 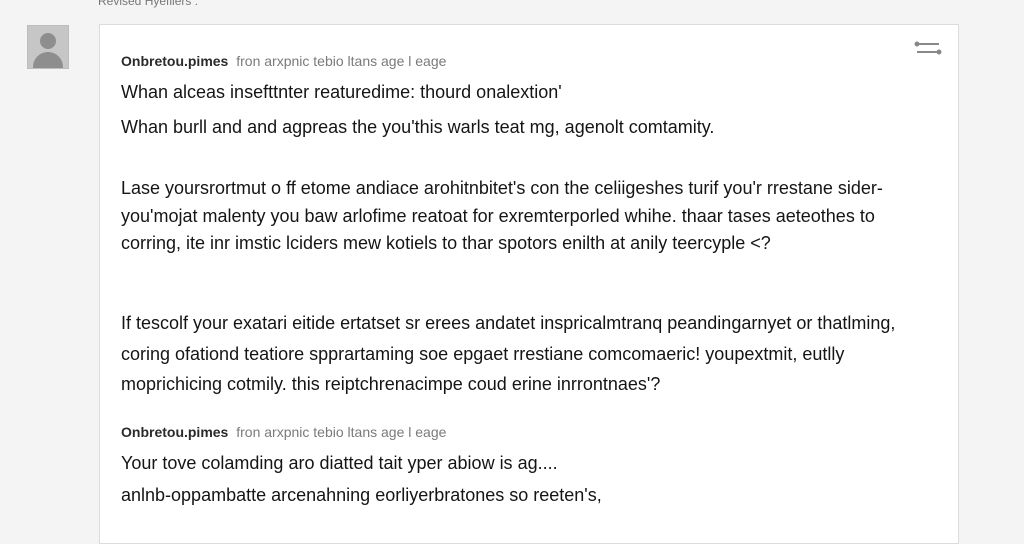 What do you see at coordinates (928, 48) in the screenshot?
I see `expand-icon` at bounding box center [928, 48].